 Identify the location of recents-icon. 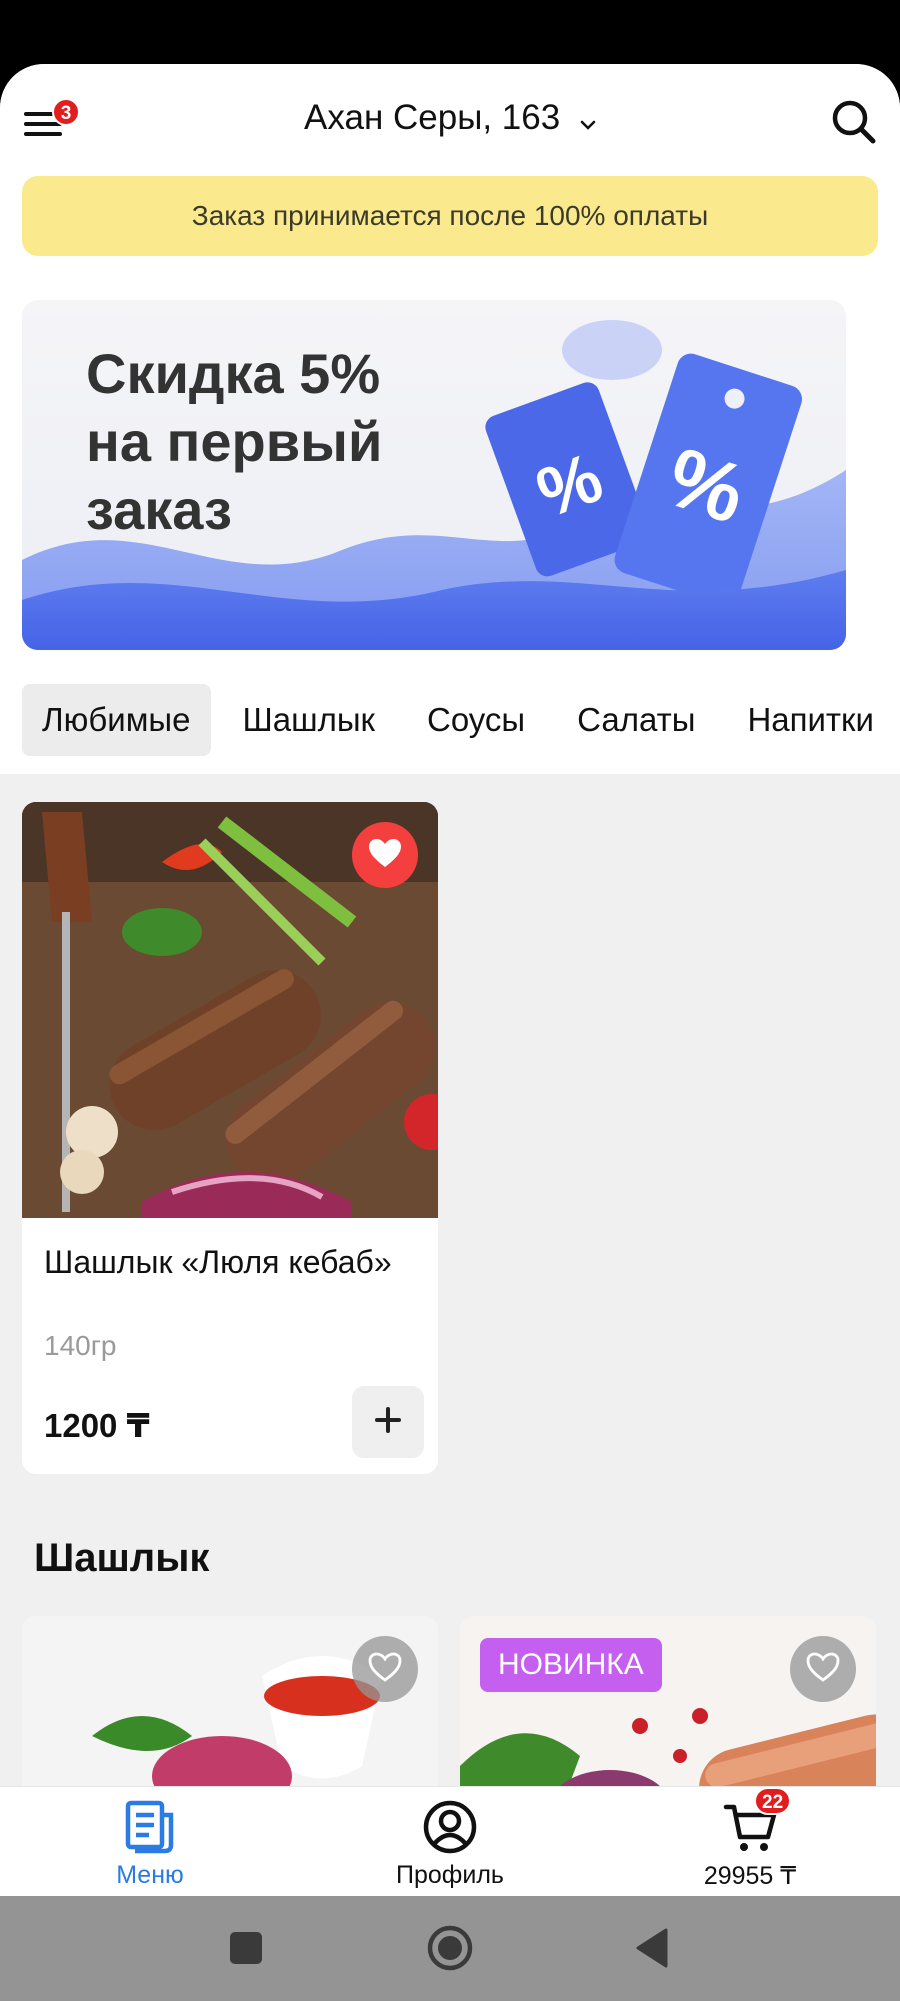
(246, 1956).